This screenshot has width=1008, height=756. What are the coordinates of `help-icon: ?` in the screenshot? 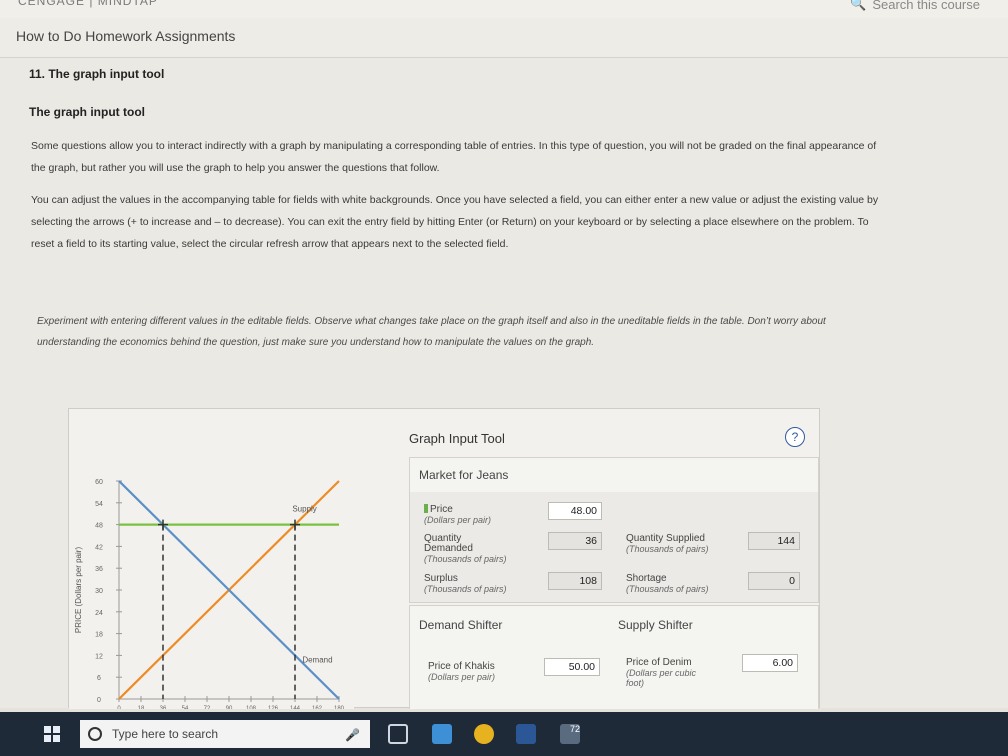 It's located at (795, 437).